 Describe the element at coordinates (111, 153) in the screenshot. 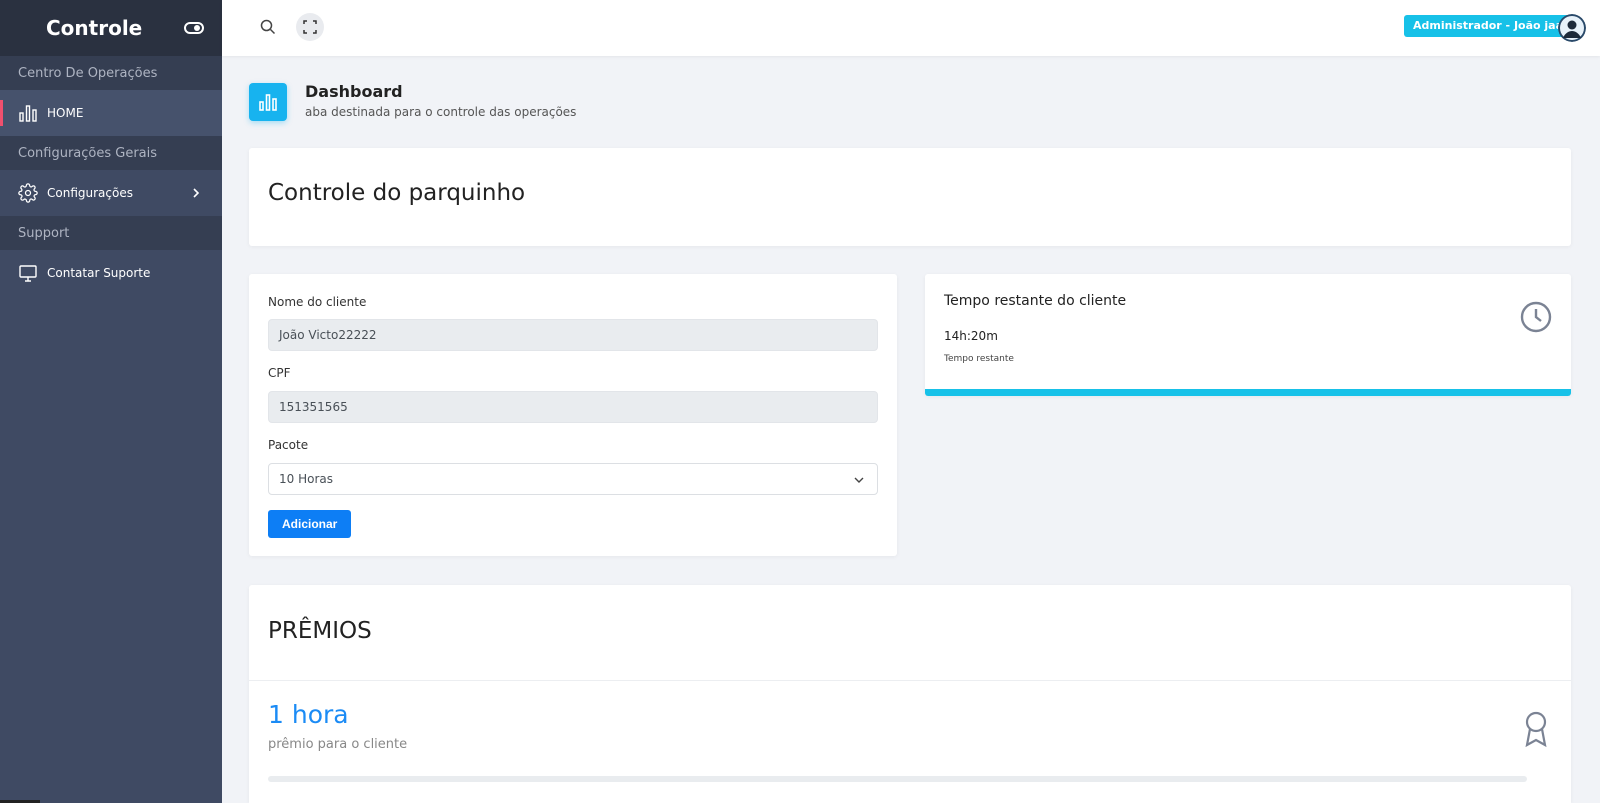

I see `sidebar-section-title: Configurações Gerais` at that location.